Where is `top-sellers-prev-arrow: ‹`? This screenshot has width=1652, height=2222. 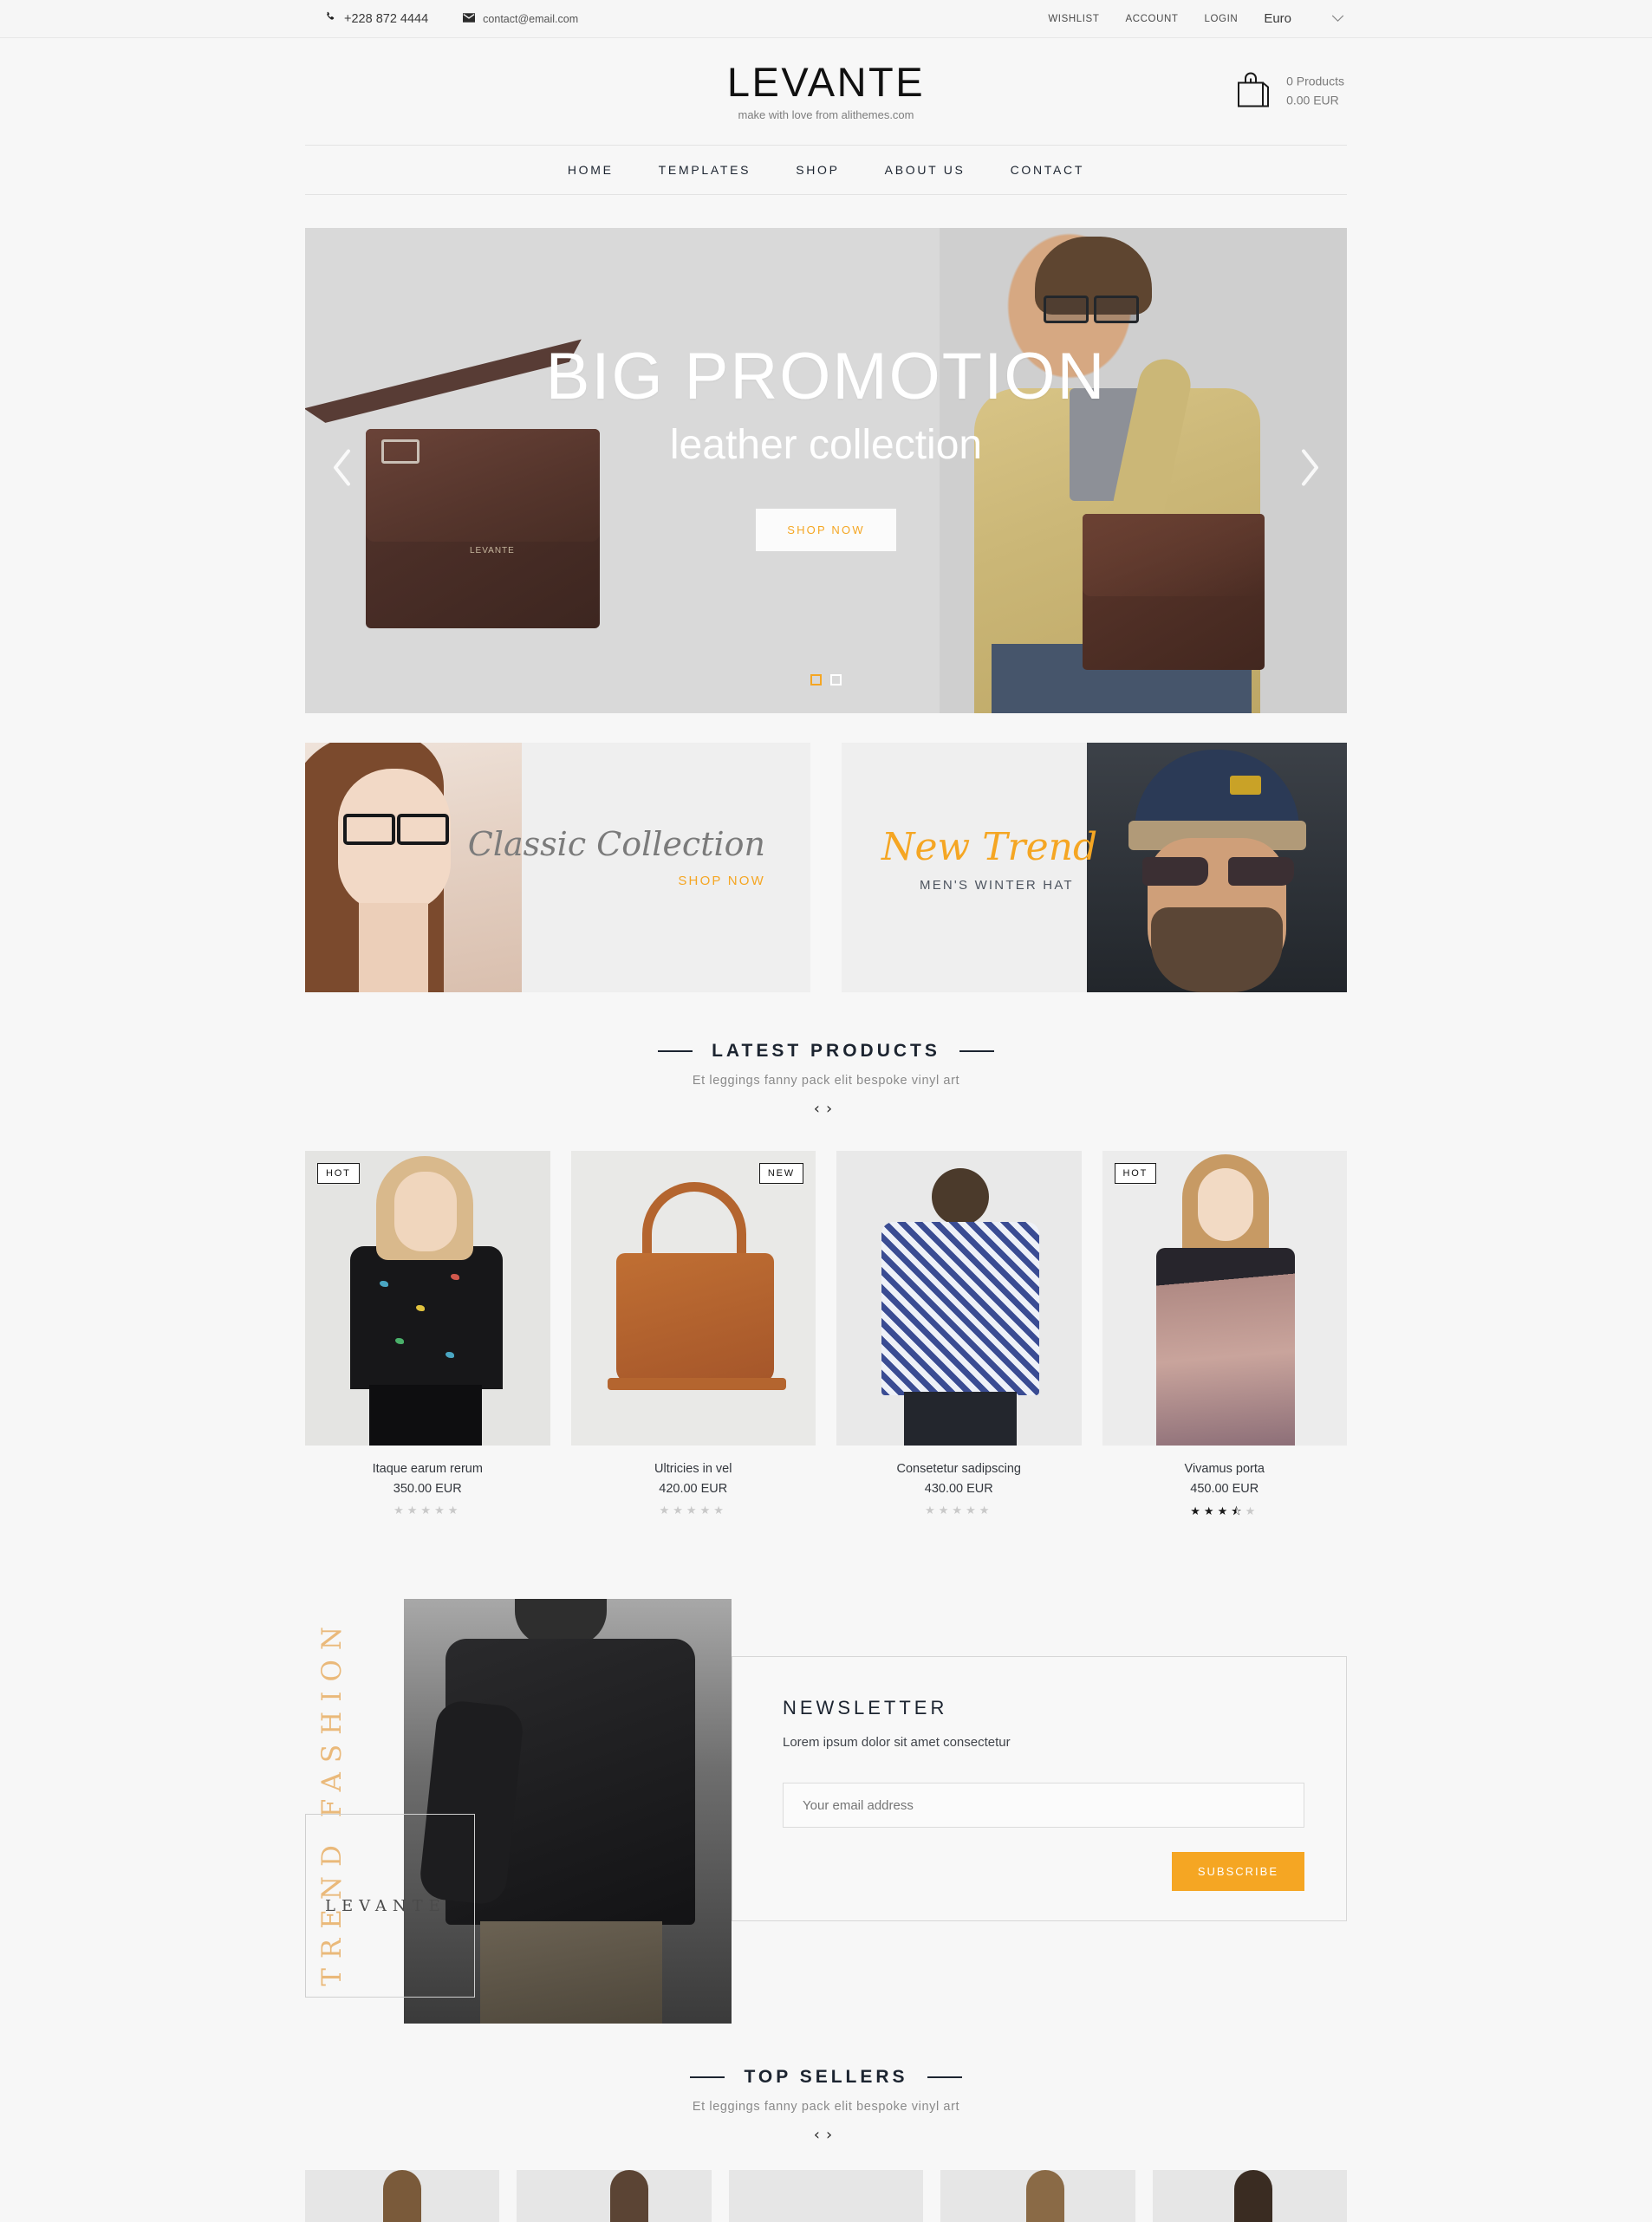
top-sellers-prev-arrow: ‹ is located at coordinates (820, 2135).